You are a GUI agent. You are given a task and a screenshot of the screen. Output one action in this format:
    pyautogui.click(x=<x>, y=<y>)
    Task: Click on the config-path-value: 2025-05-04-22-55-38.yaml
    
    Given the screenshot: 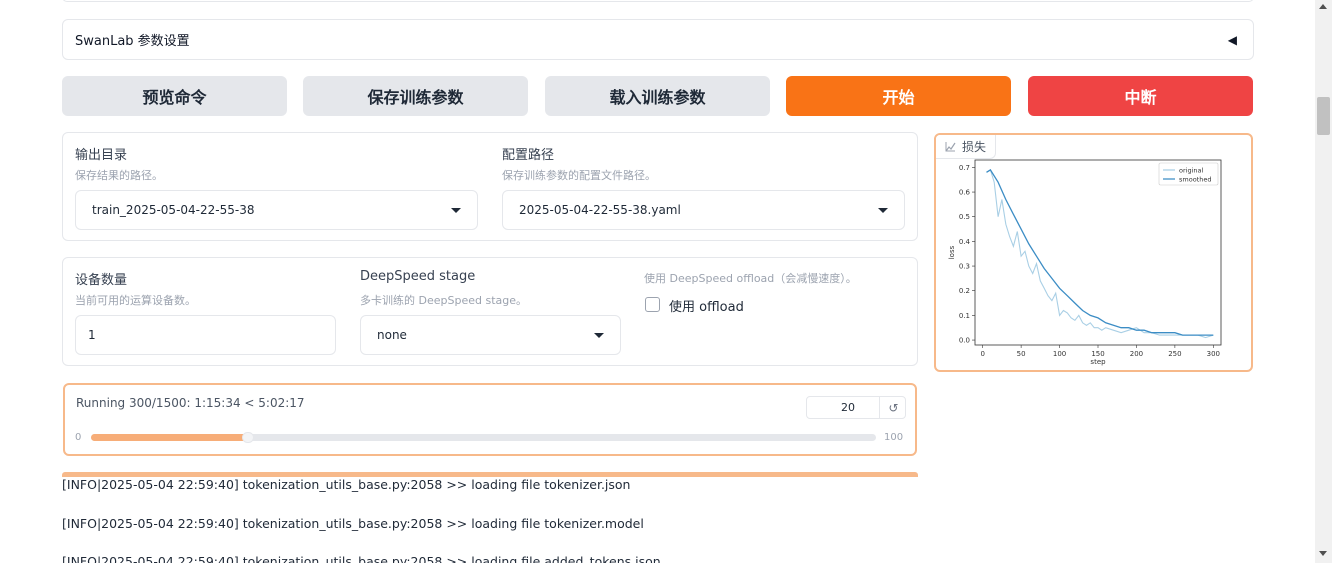 What is the action you would take?
    pyautogui.click(x=600, y=210)
    